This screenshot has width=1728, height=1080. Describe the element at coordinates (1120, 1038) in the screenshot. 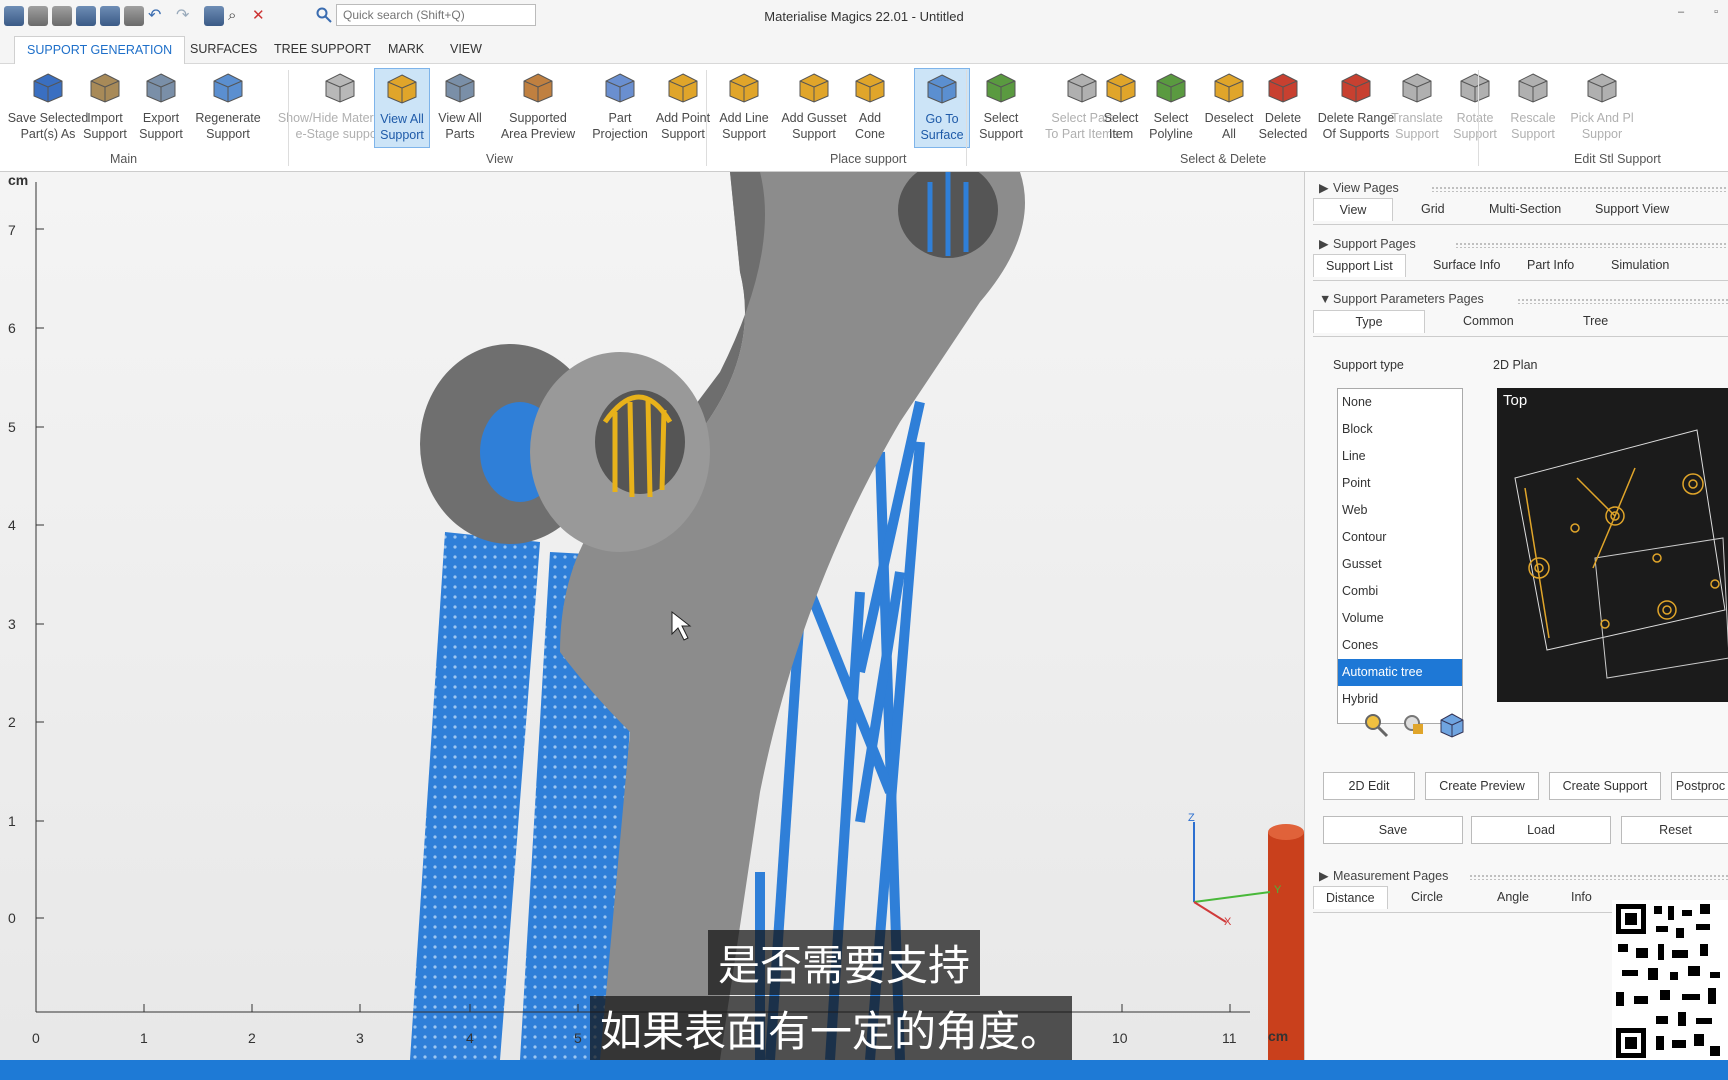

I see `x-tick-label: 10` at that location.